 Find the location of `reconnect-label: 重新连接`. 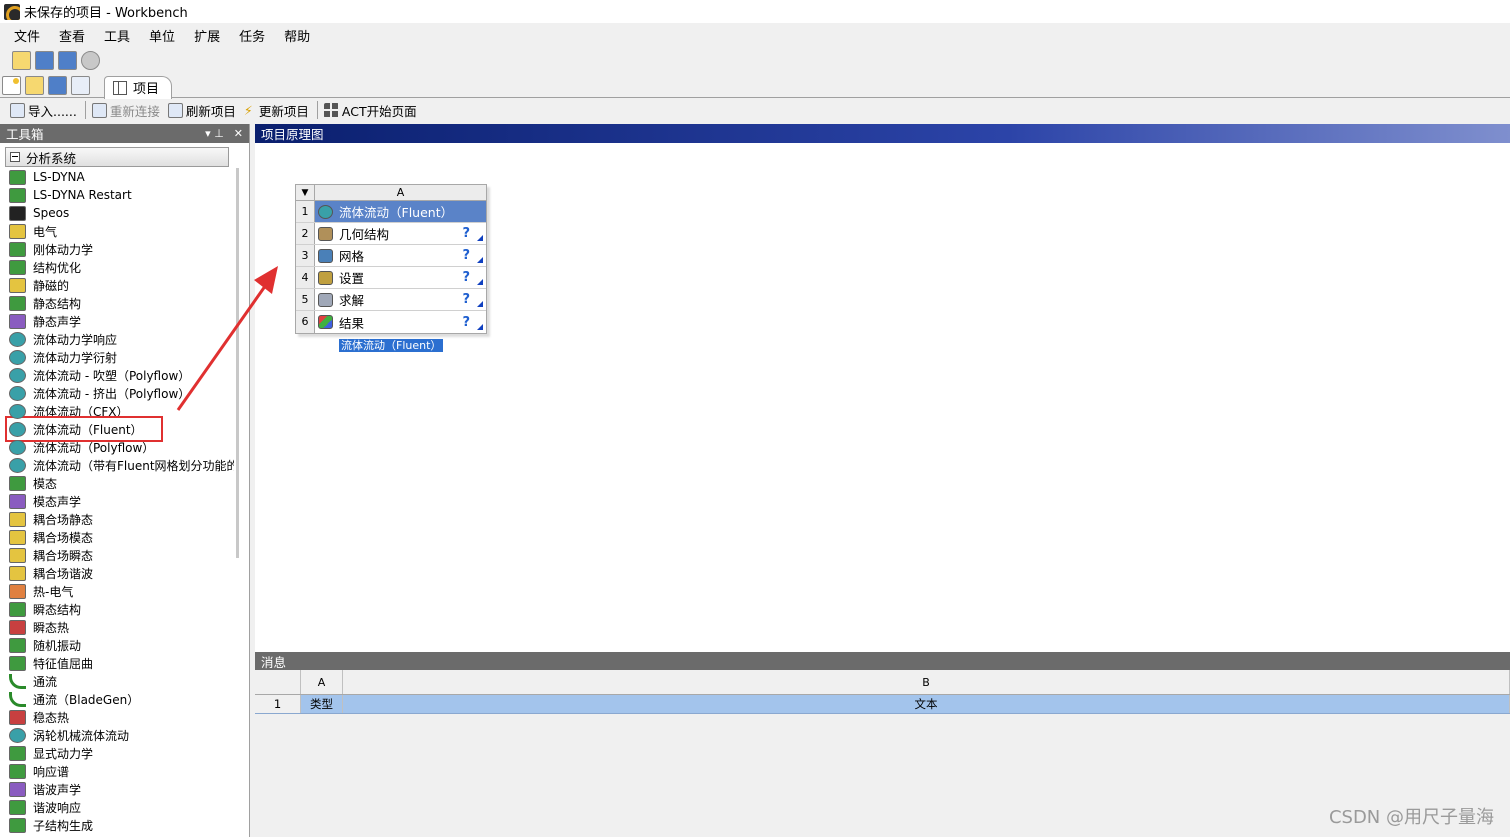

reconnect-label: 重新连接 is located at coordinates (134, 111).